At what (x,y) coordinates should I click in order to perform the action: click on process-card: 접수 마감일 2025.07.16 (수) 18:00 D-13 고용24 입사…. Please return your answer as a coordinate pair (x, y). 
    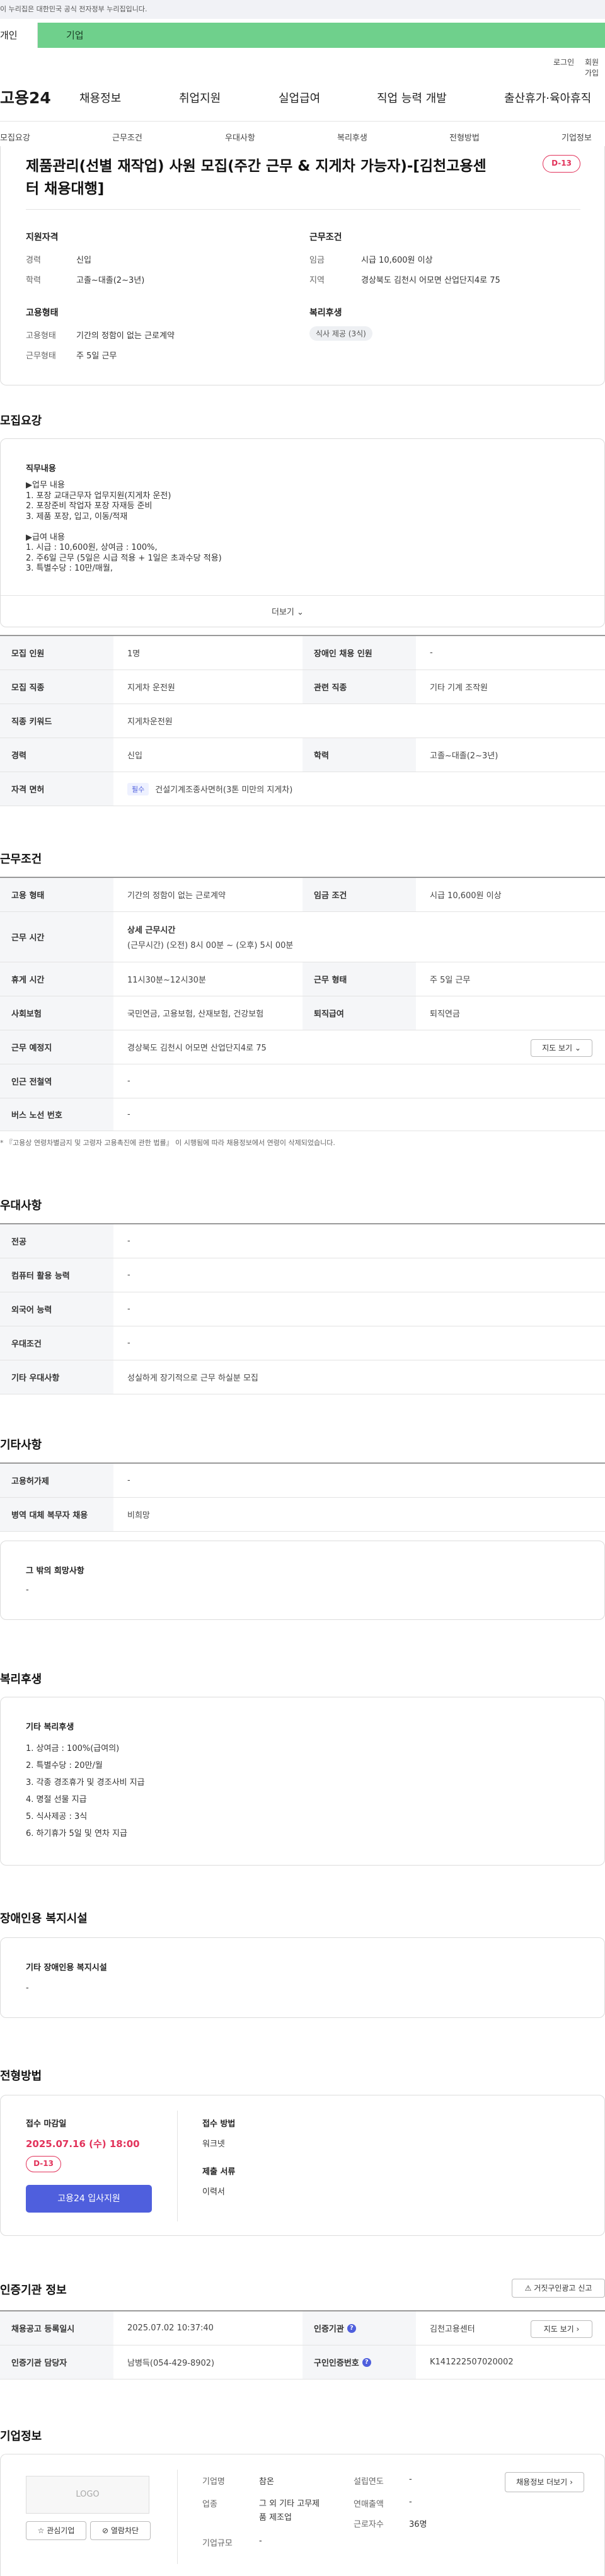
    Looking at the image, I should click on (302, 2165).